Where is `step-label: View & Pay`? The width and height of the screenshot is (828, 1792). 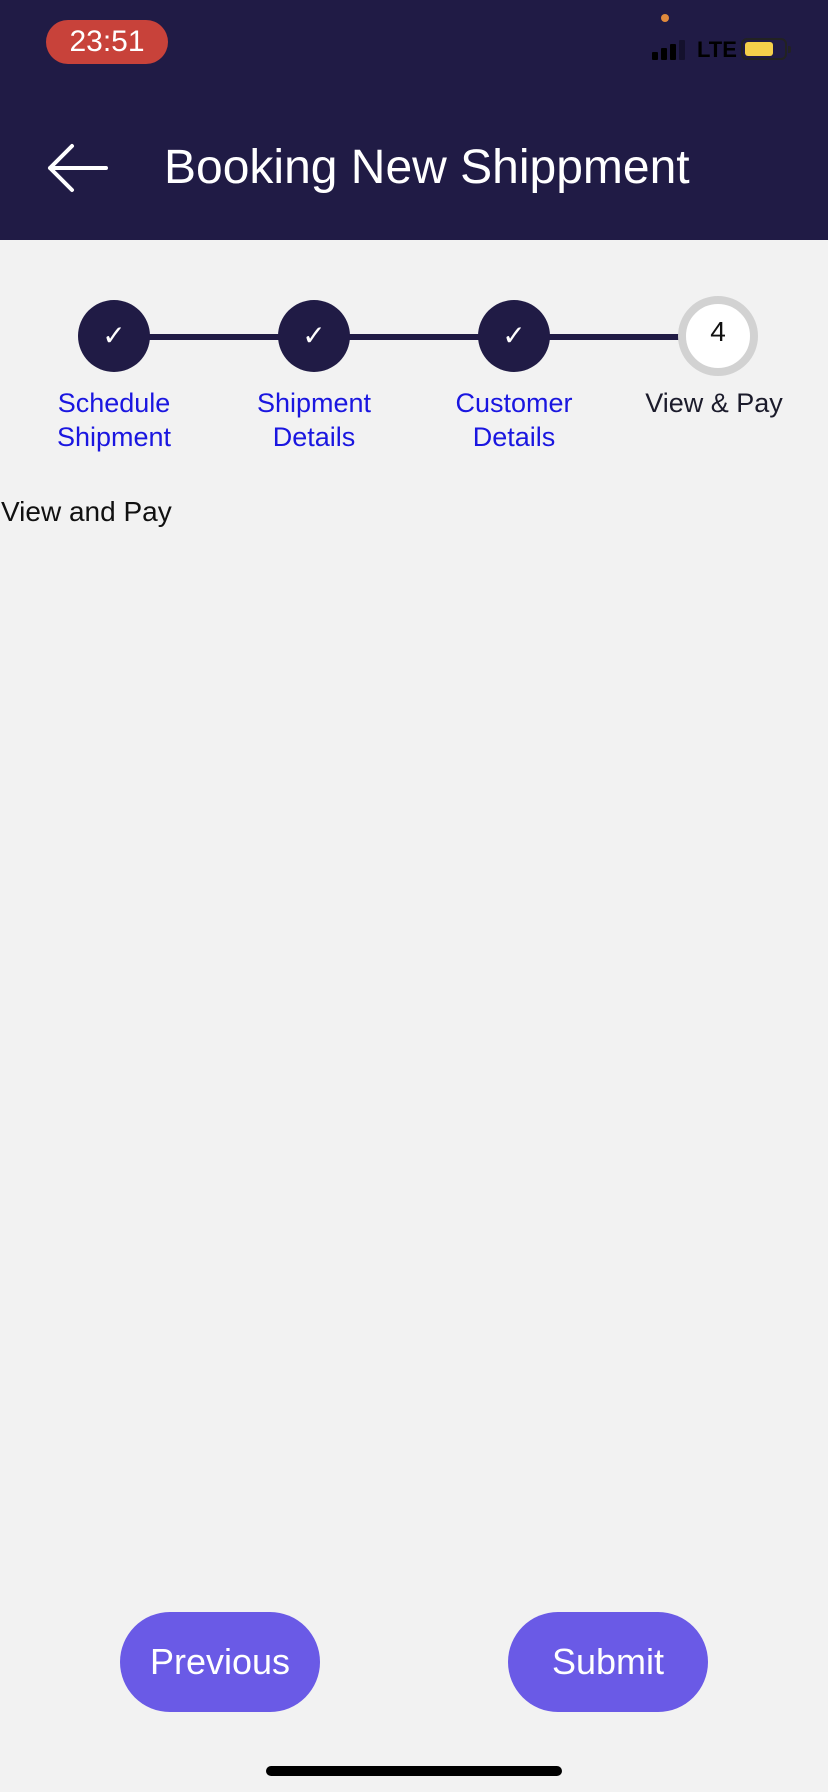
step-label: View & Pay is located at coordinates (714, 403).